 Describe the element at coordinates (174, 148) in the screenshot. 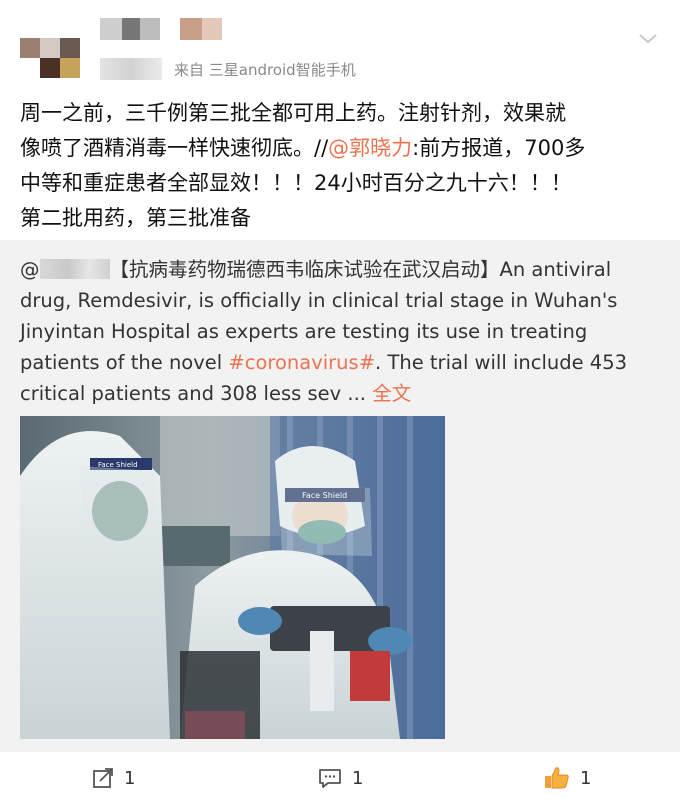

I see `post-line-text: 像喷了酒精消毒一样快速彻底。//` at that location.